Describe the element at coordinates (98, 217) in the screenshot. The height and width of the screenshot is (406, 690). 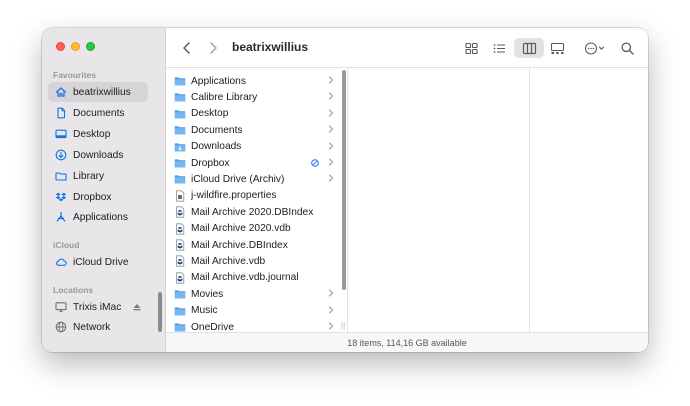
I see `sidebar-item-applications: Applications` at that location.